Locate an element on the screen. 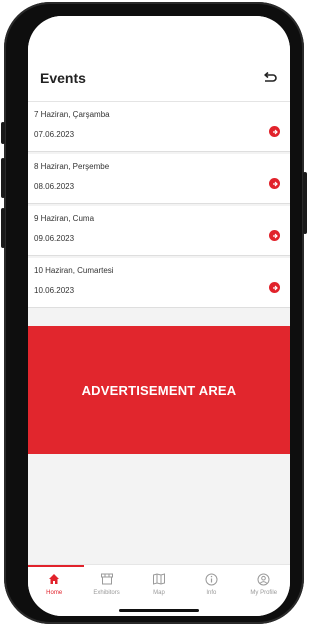 The image size is (320, 628). event-date: 10.06.2023 is located at coordinates (54, 290).